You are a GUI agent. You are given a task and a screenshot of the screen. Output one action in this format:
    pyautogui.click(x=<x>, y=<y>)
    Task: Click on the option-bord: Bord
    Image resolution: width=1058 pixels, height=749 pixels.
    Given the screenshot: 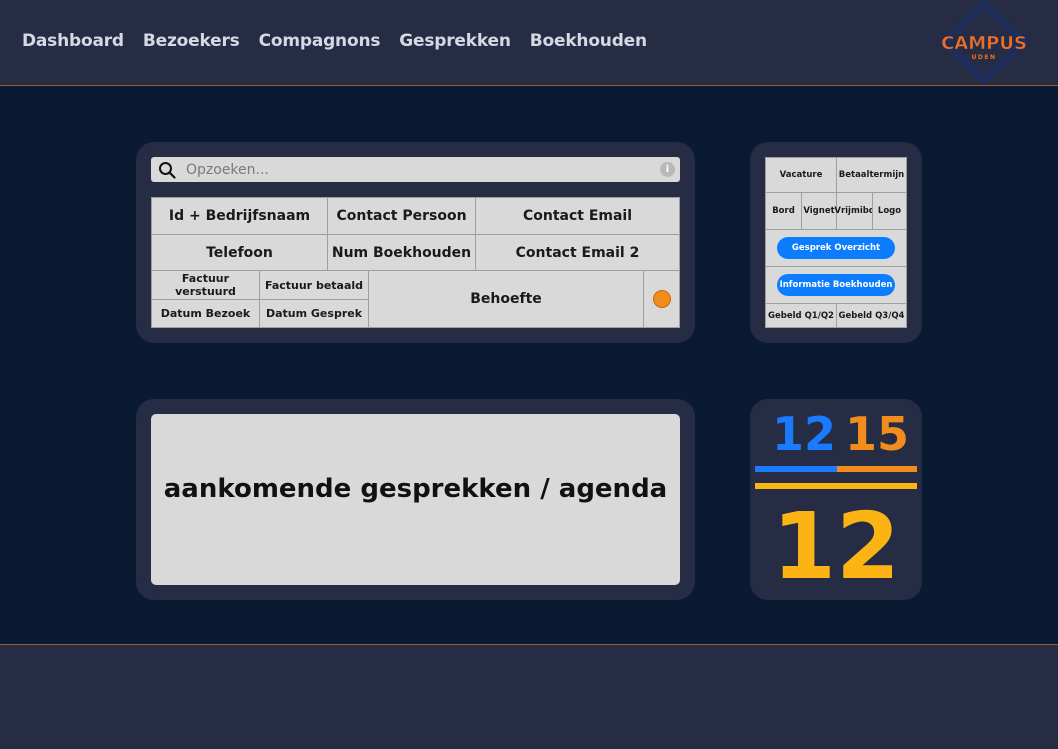 What is the action you would take?
    pyautogui.click(x=783, y=211)
    